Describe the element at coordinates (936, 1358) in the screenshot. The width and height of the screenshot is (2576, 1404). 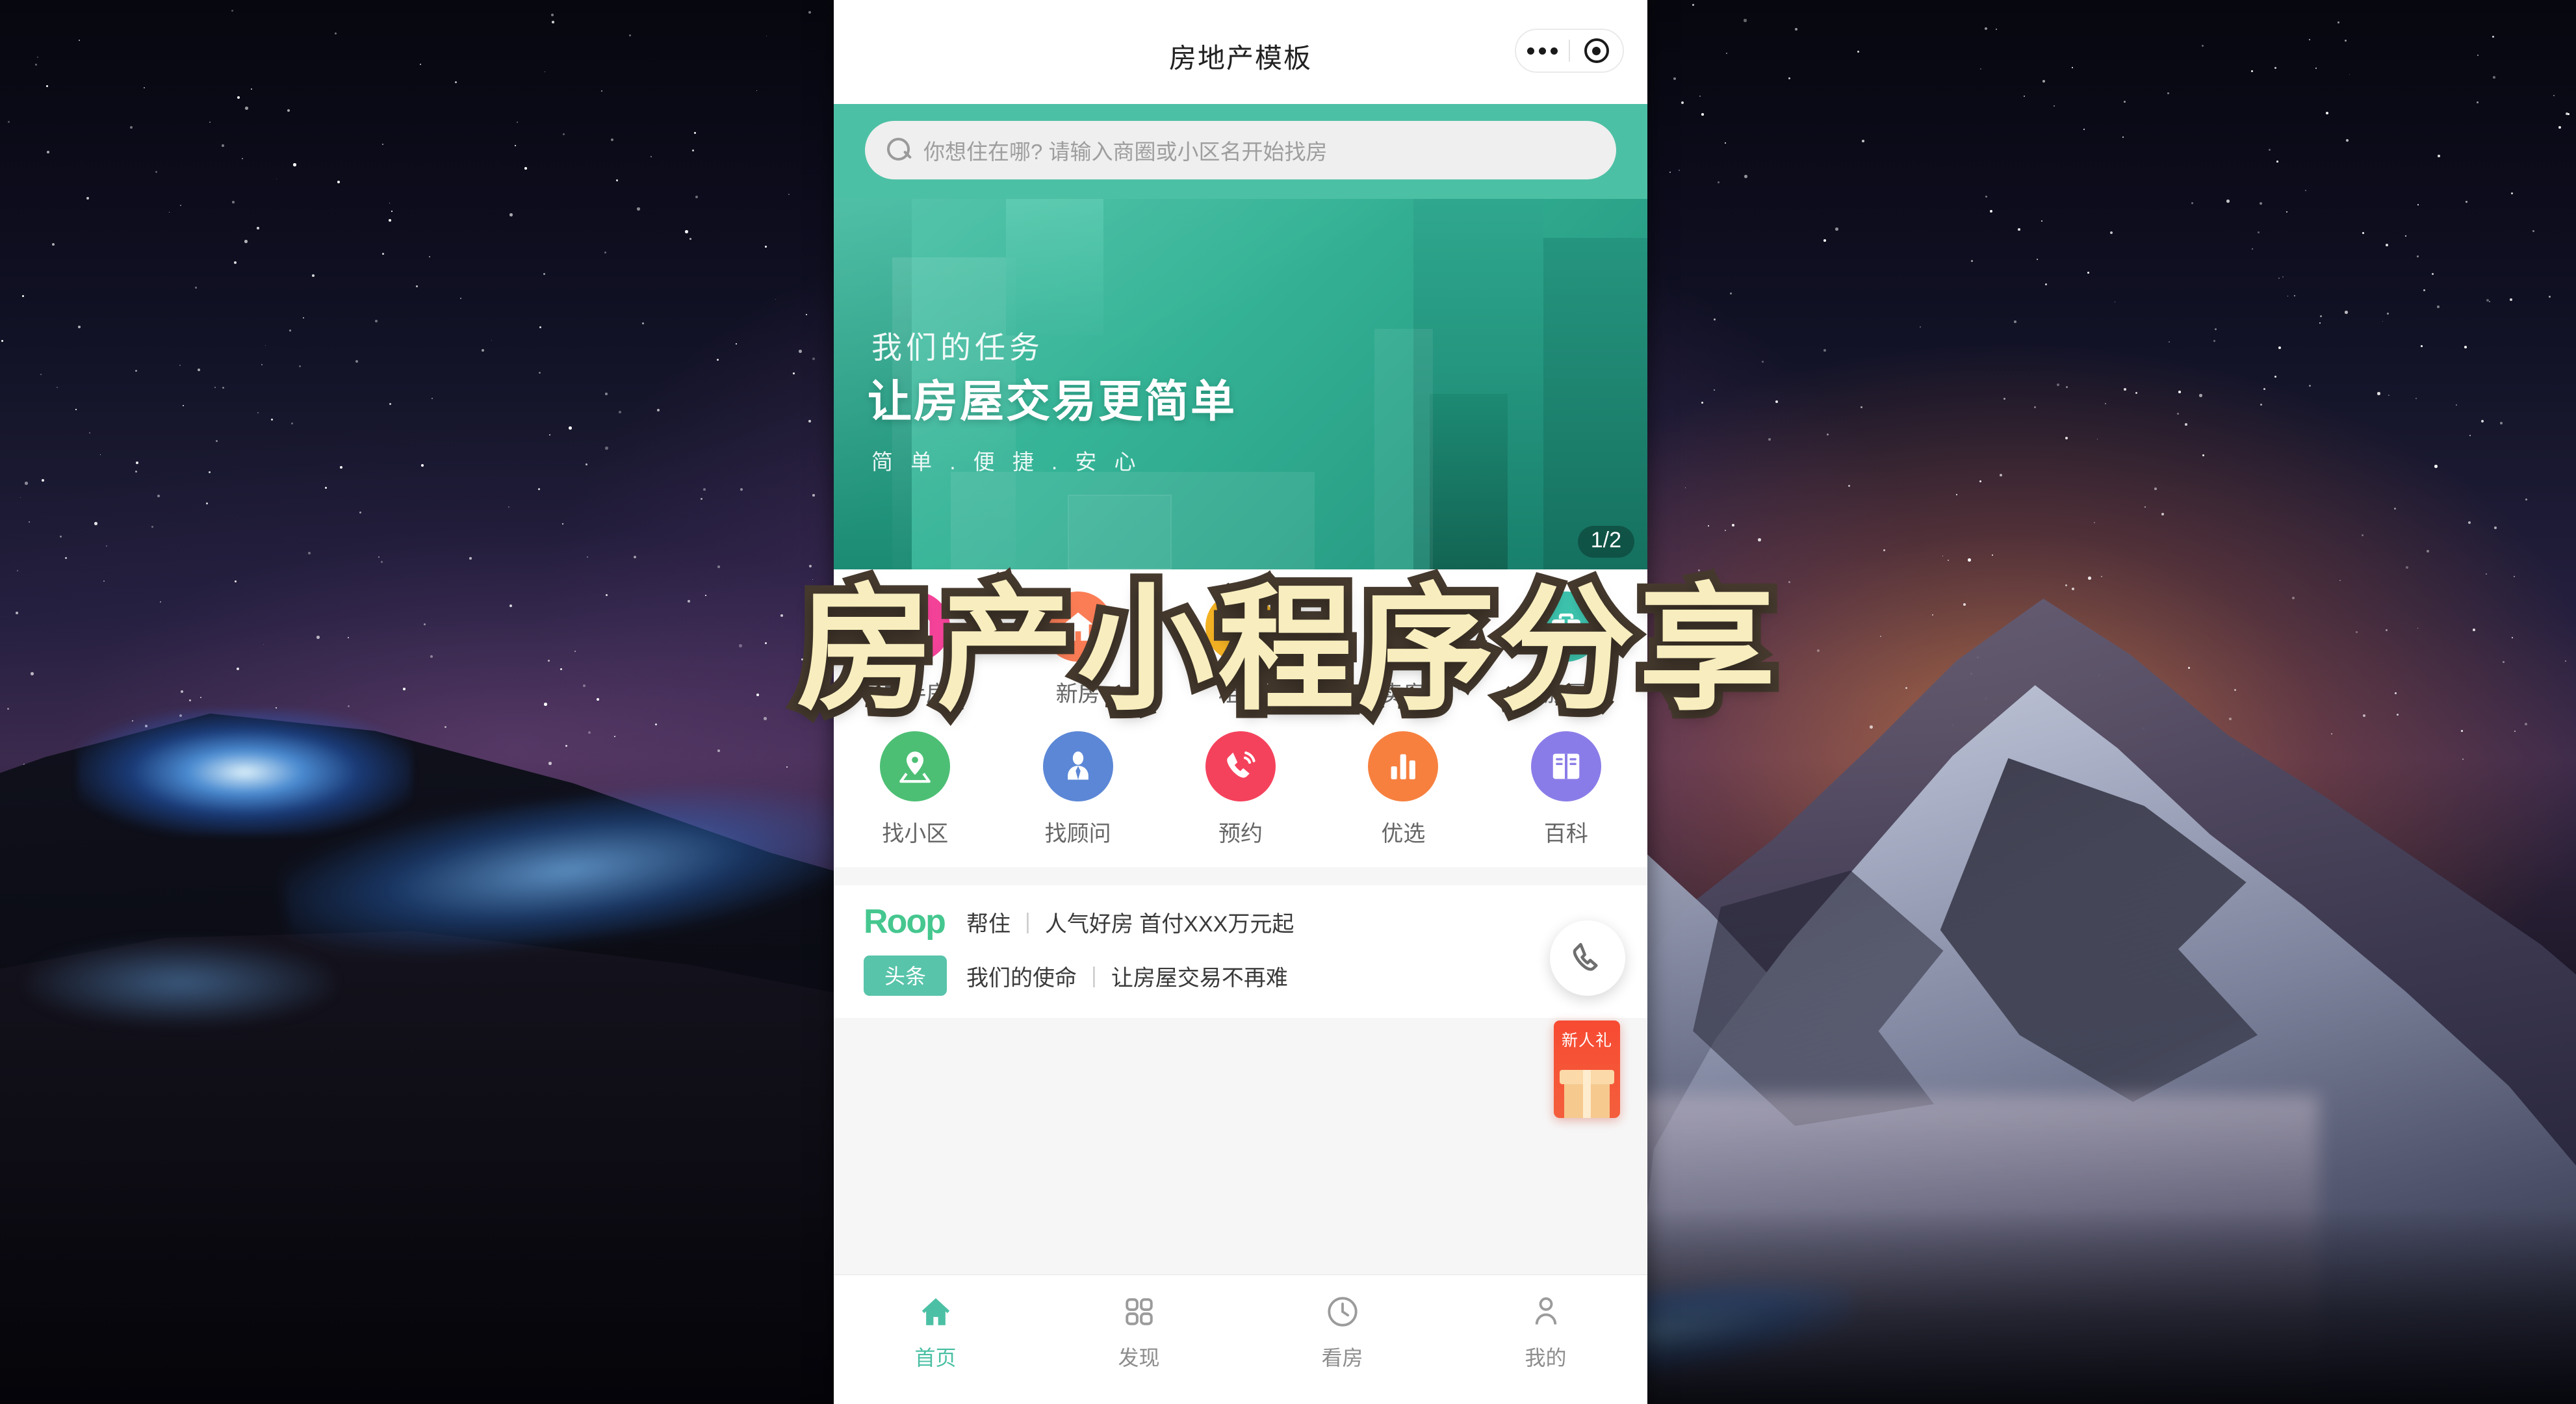
I see `tab-label: 首页` at that location.